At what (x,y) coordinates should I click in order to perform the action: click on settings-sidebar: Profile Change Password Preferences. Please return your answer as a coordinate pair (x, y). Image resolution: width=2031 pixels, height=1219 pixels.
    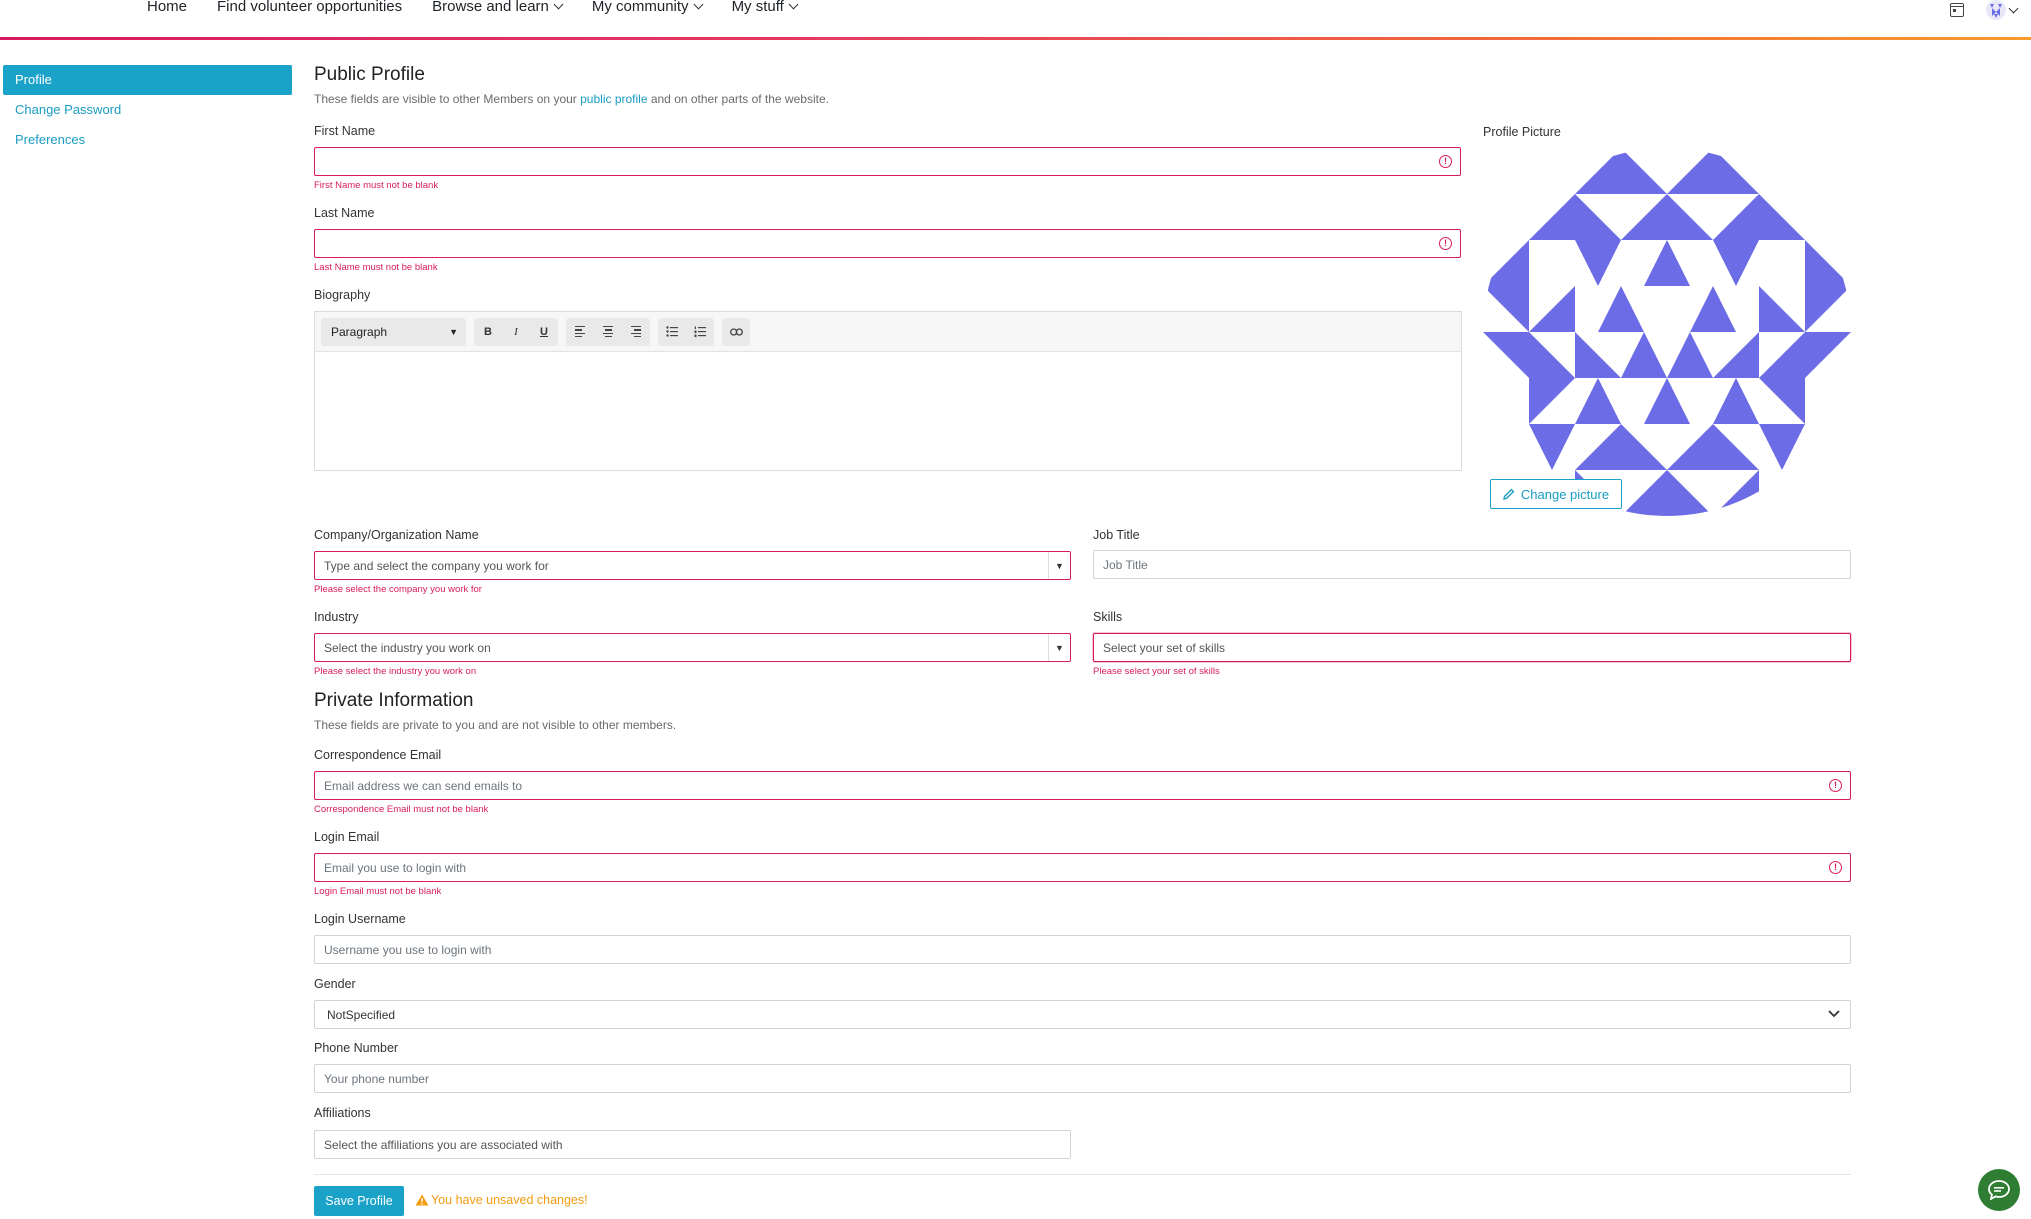
    Looking at the image, I should click on (147, 110).